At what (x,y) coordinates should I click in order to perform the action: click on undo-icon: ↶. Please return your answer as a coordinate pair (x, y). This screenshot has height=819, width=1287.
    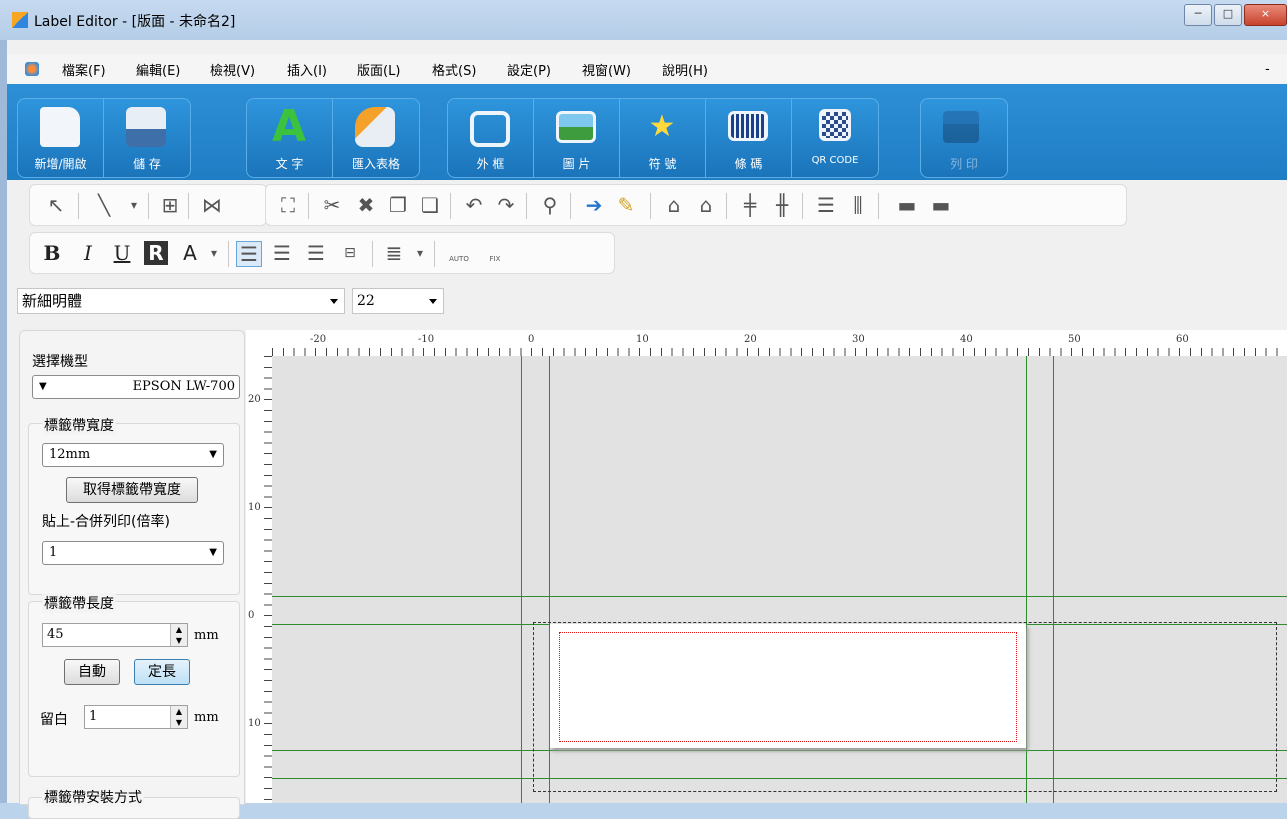
    Looking at the image, I should click on (474, 205).